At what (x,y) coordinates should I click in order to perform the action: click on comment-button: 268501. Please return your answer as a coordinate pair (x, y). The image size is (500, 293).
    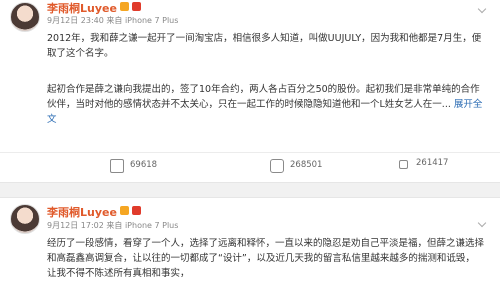
    Looking at the image, I should click on (296, 165).